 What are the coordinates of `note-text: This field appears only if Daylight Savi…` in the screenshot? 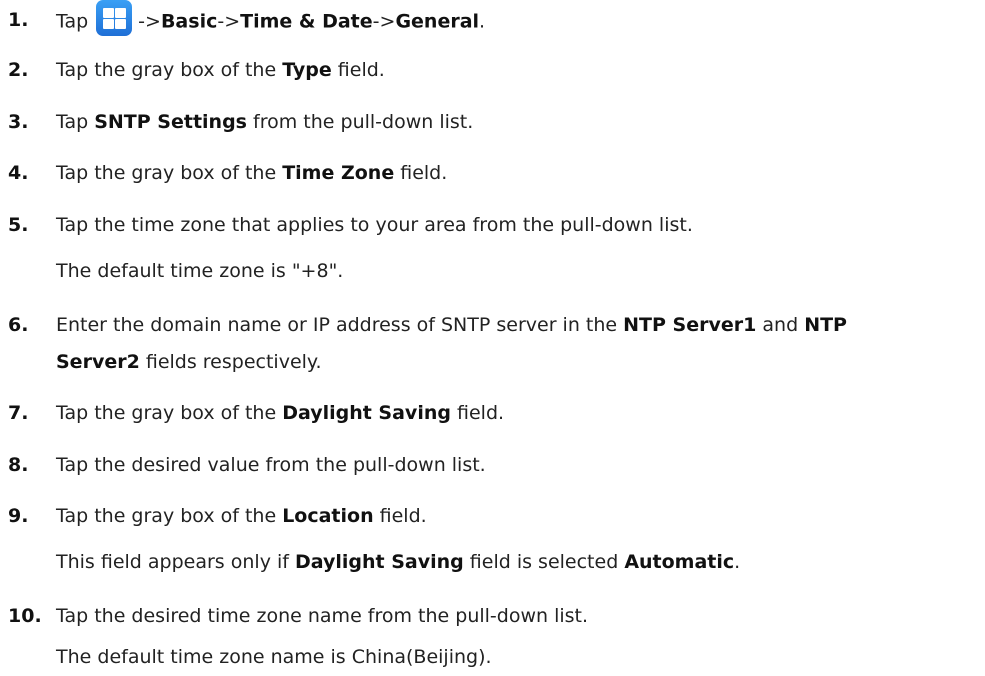 It's located at (398, 562).